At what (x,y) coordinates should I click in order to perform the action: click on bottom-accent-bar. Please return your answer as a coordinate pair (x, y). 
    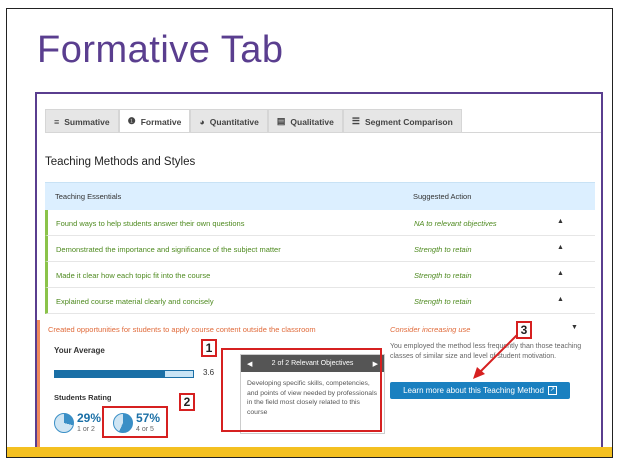
    Looking at the image, I should click on (309, 452).